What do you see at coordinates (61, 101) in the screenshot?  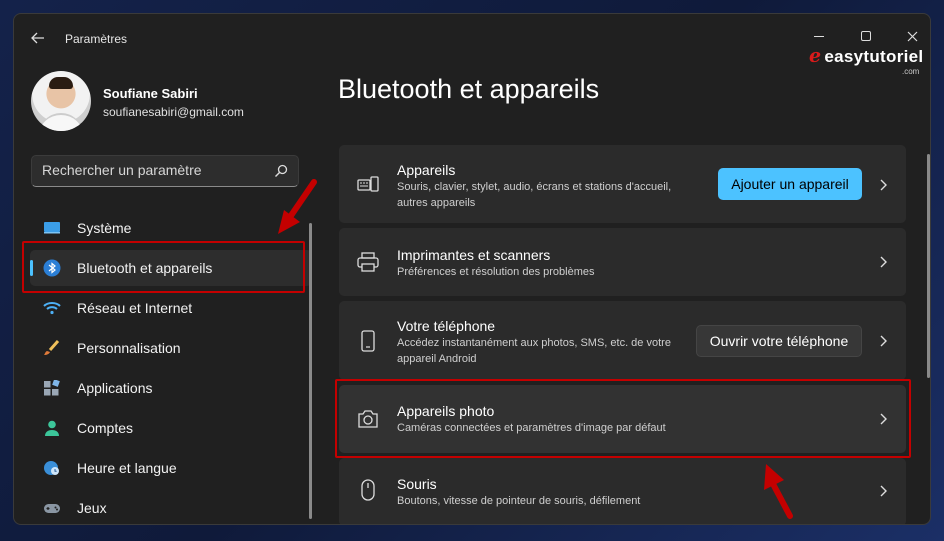 I see `avatar` at bounding box center [61, 101].